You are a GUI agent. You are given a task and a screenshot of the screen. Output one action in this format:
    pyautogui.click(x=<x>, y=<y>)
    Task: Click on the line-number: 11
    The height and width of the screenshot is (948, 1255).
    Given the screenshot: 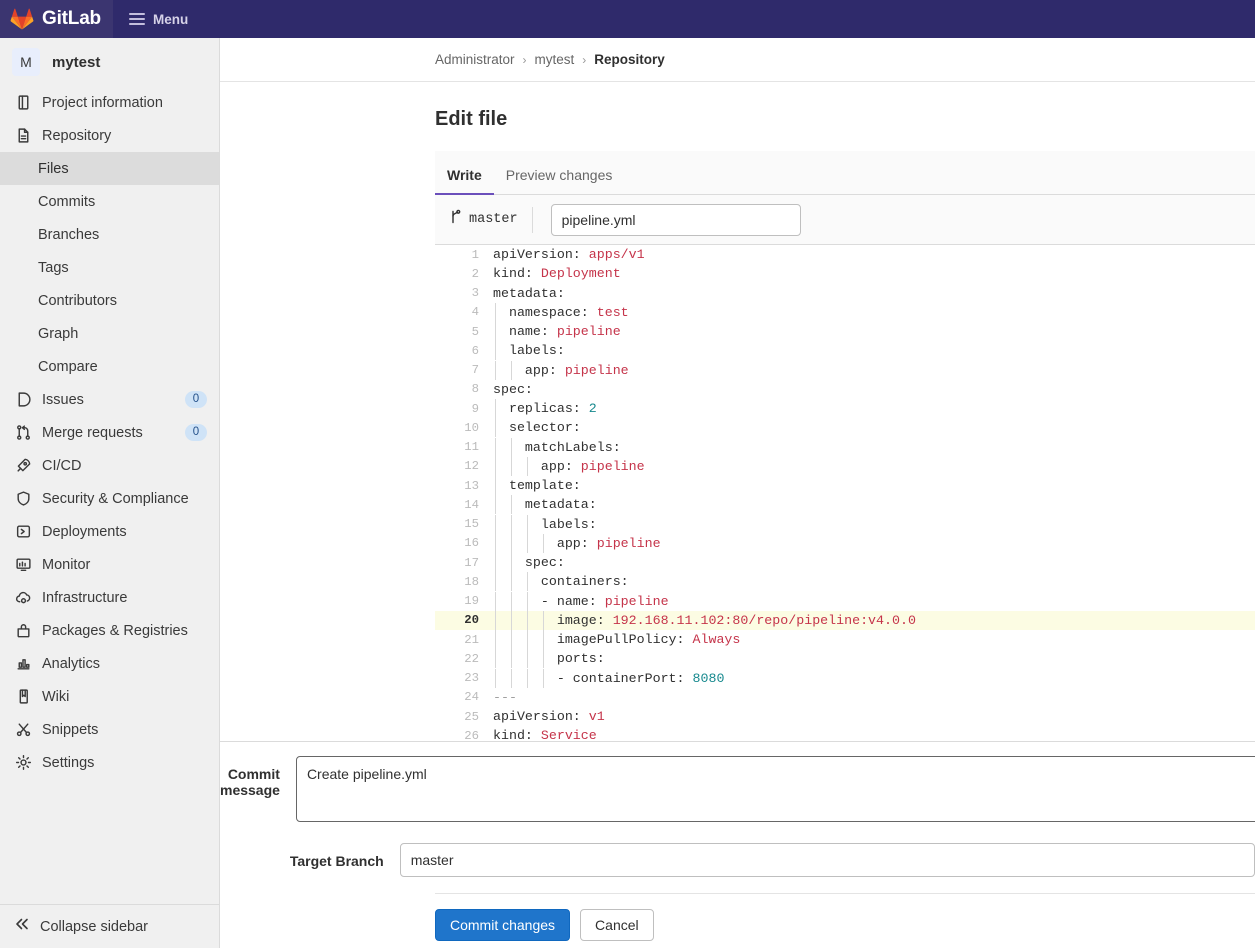 What is the action you would take?
    pyautogui.click(x=471, y=447)
    